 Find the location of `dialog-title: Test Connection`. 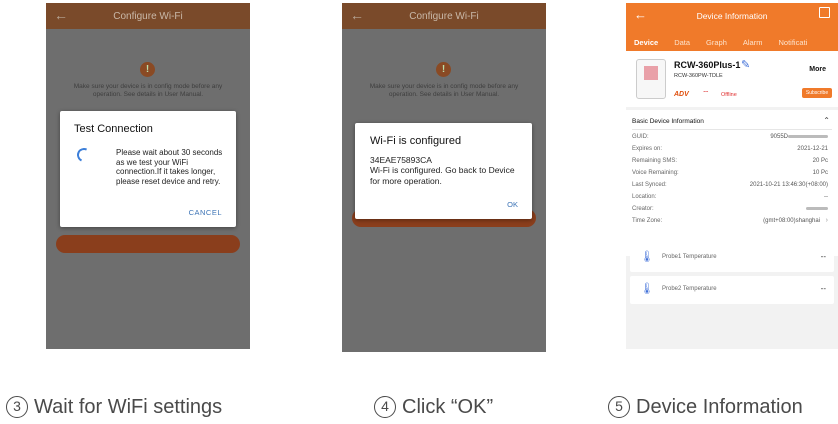

dialog-title: Test Connection is located at coordinates (113, 129).